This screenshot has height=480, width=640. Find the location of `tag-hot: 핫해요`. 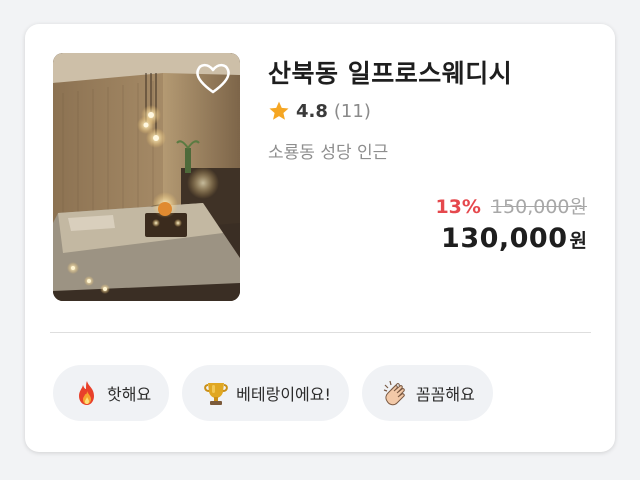

tag-hot: 핫해요 is located at coordinates (111, 393).